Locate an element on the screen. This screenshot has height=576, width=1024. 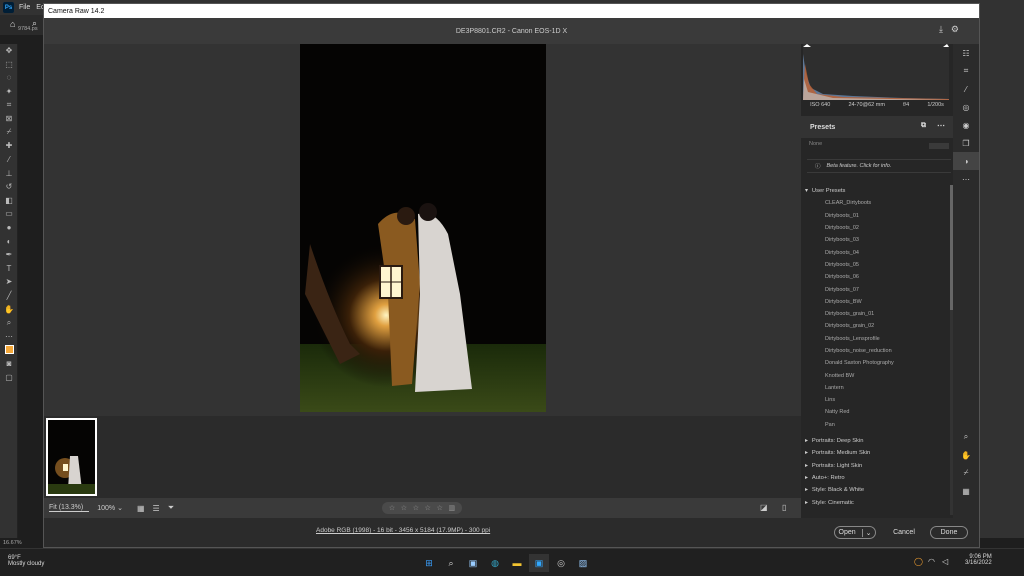
hand-icon: ✋ is located at coordinates (966, 455).